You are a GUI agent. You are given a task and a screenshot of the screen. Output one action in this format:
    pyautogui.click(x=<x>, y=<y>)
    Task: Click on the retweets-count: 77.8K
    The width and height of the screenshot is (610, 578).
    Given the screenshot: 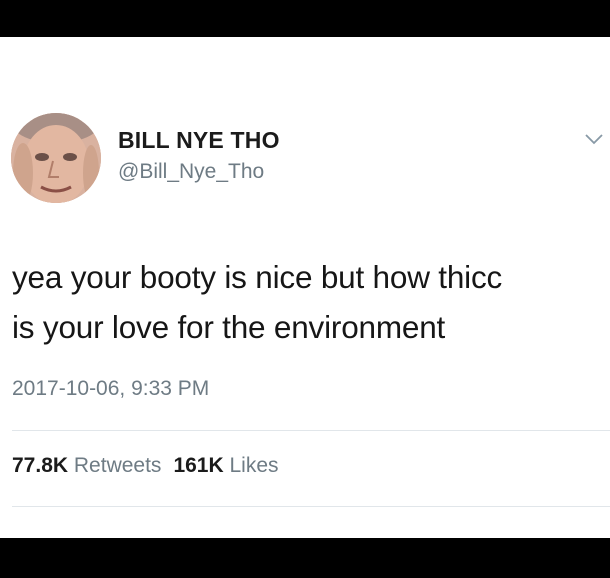 What is the action you would take?
    pyautogui.click(x=40, y=465)
    